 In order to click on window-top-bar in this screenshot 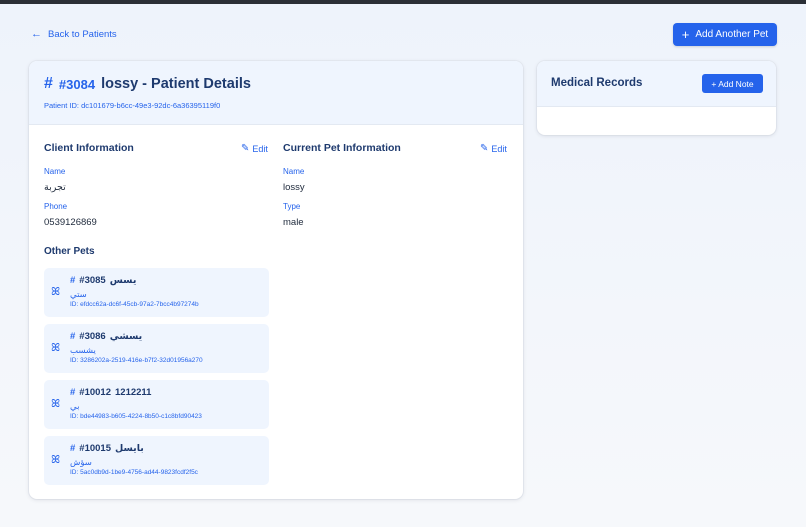, I will do `click(403, 2)`.